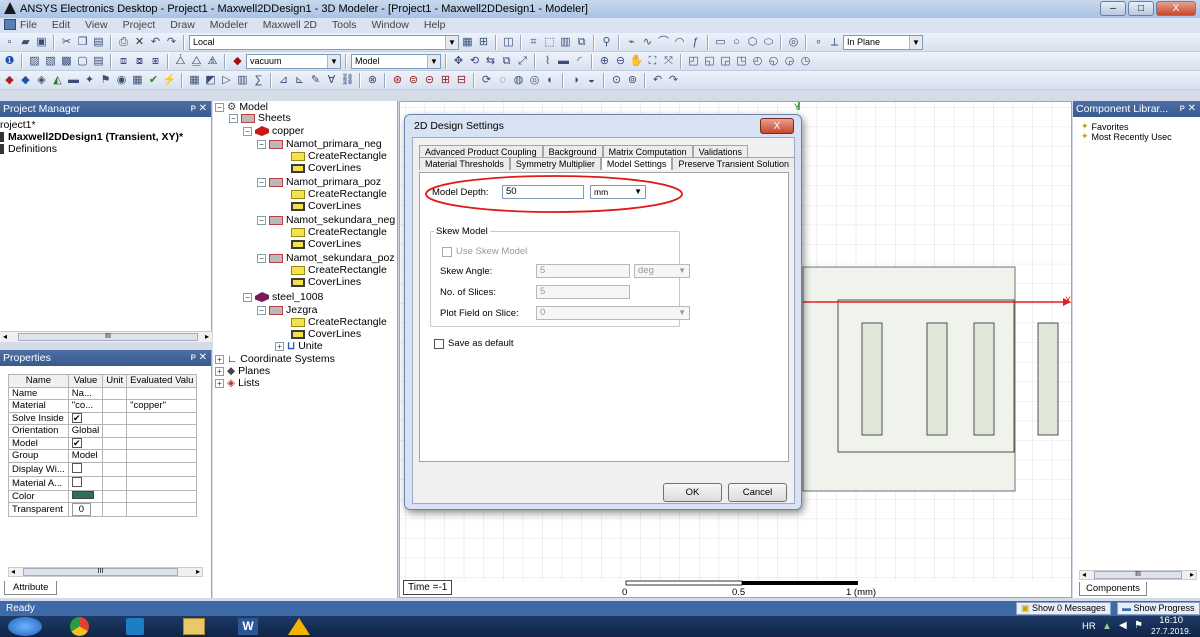 This screenshot has width=1200, height=637. Describe the element at coordinates (169, 80) in the screenshot. I see `analyze-icon: ⚡` at that location.